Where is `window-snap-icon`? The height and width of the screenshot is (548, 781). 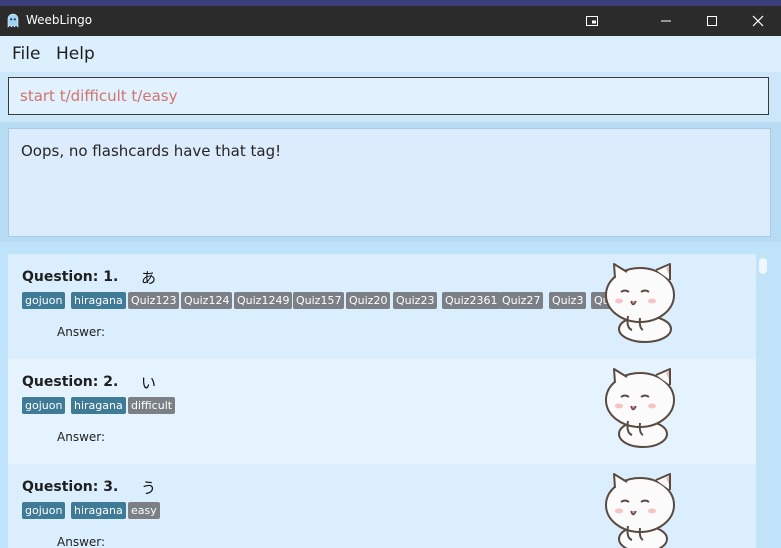
window-snap-icon is located at coordinates (592, 21).